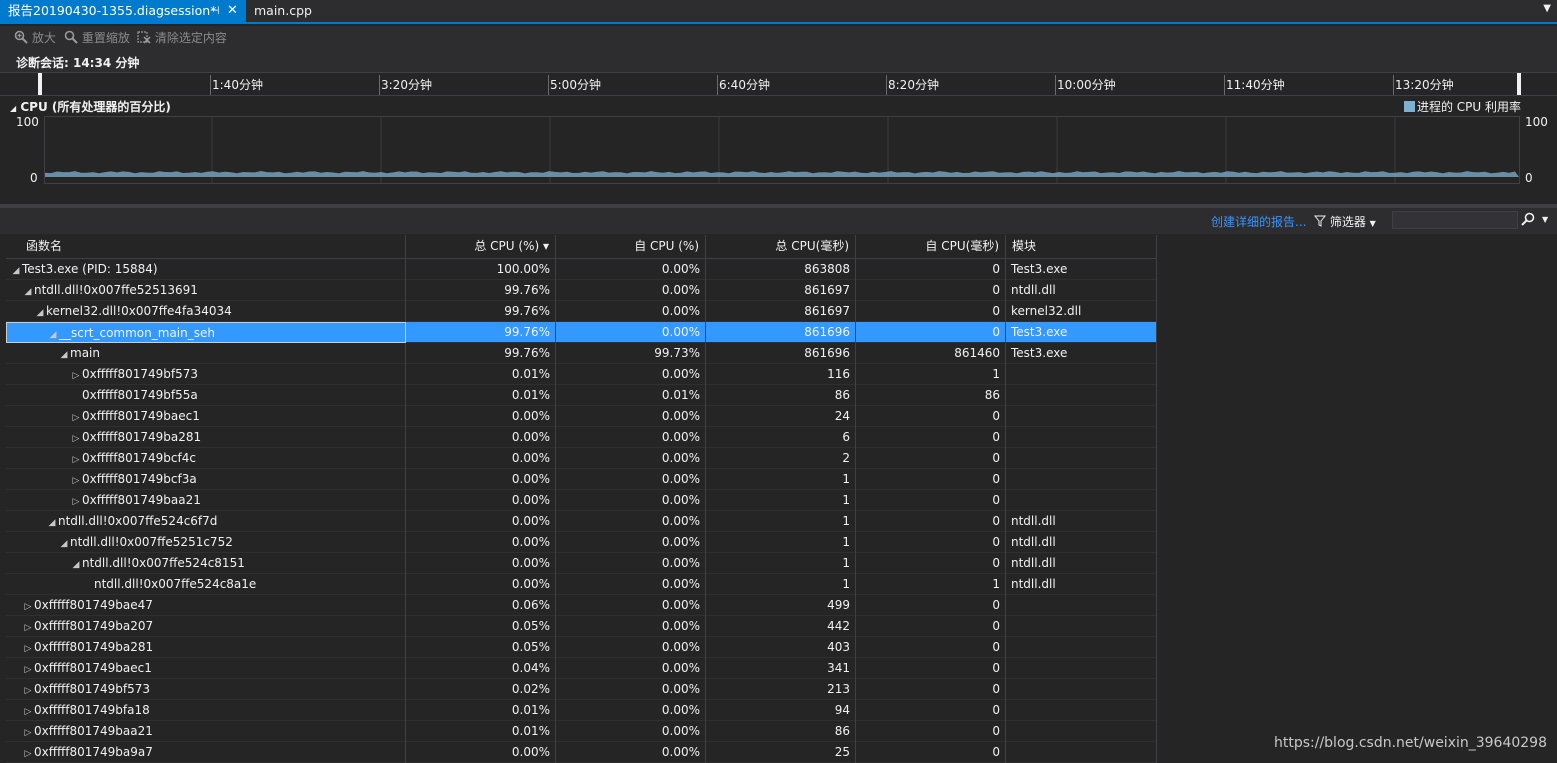 Image resolution: width=1557 pixels, height=763 pixels. What do you see at coordinates (206, 332) in the screenshot?
I see `function-name-cell: ◢ __scrt_common_main_seh` at bounding box center [206, 332].